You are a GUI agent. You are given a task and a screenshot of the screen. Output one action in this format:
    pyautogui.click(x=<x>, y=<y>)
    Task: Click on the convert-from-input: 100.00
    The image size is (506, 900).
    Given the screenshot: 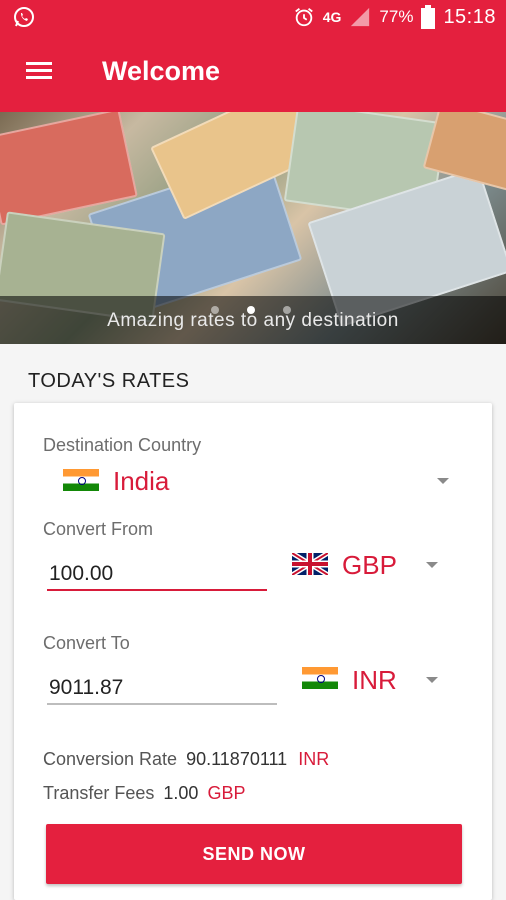 What is the action you would take?
    pyautogui.click(x=81, y=574)
    